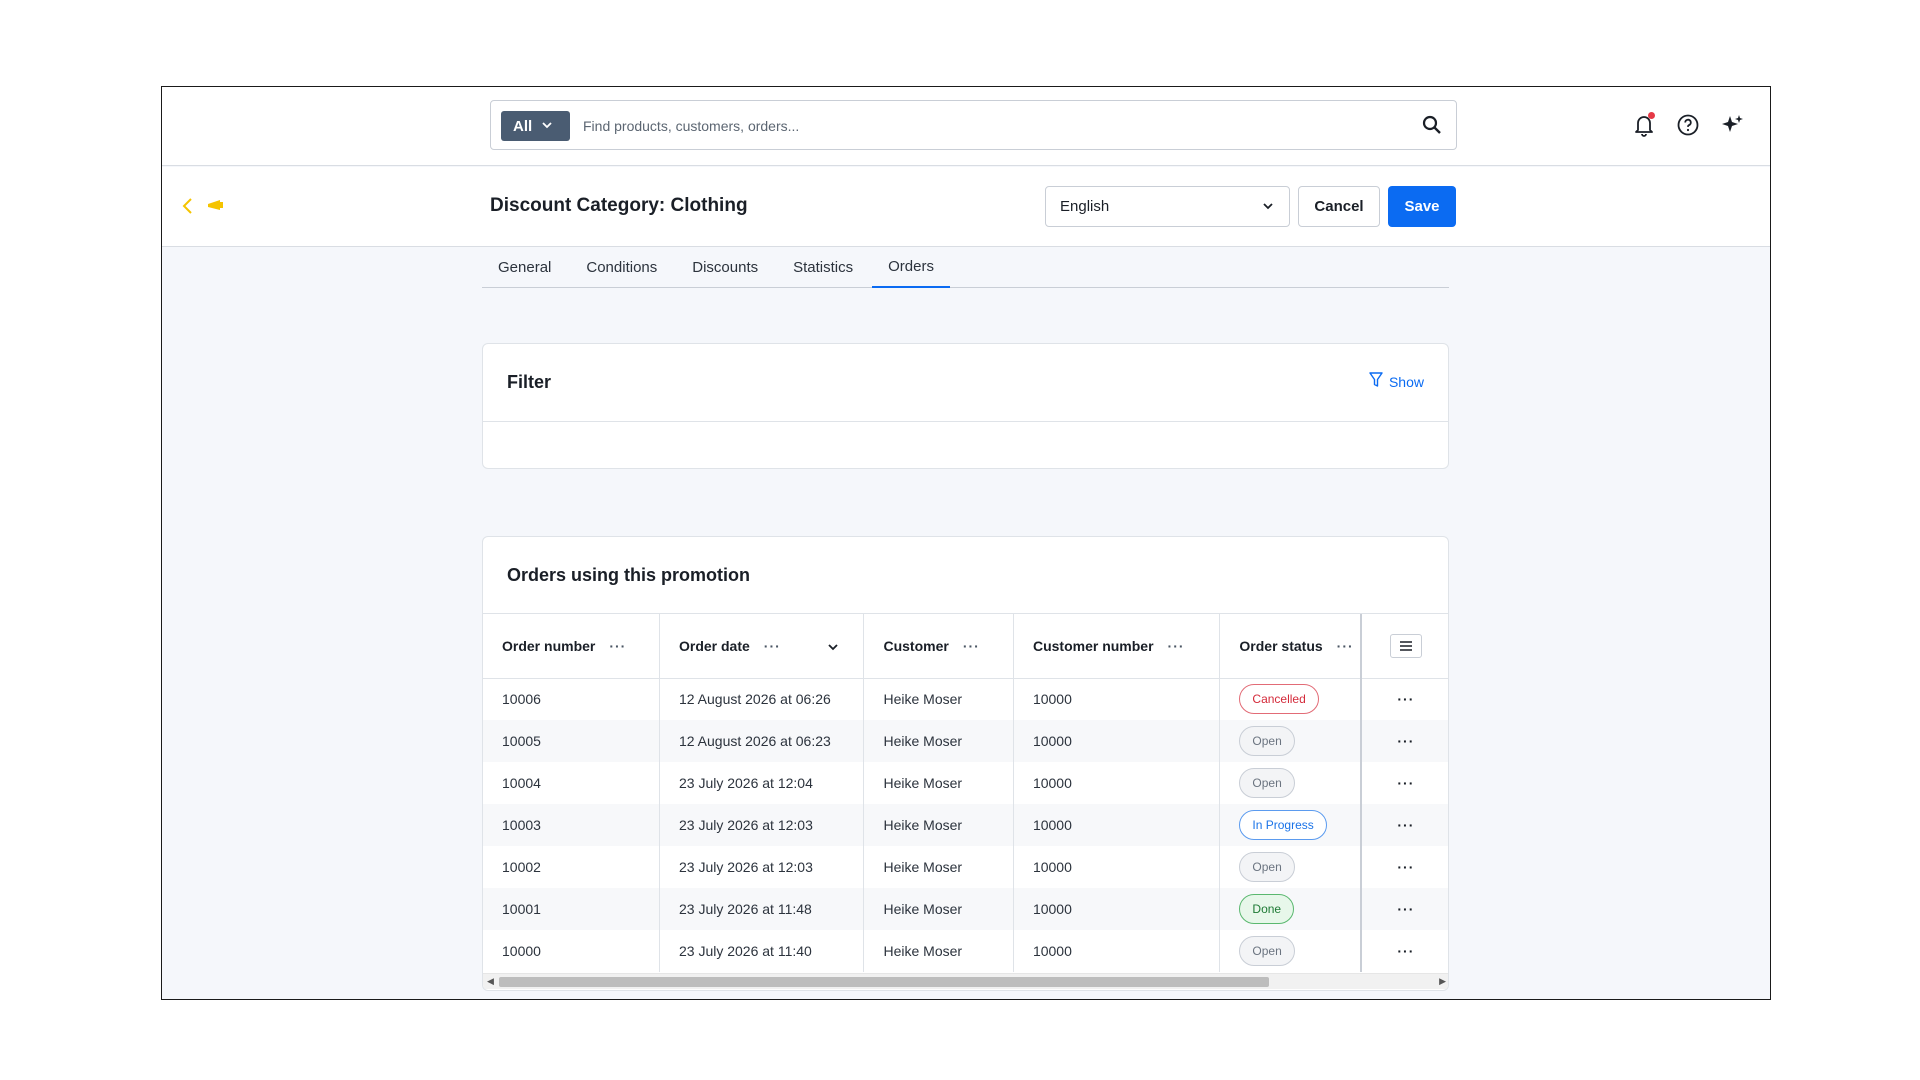 The image size is (1920, 1080). Describe the element at coordinates (1644, 125) in the screenshot. I see `bell-icon` at that location.